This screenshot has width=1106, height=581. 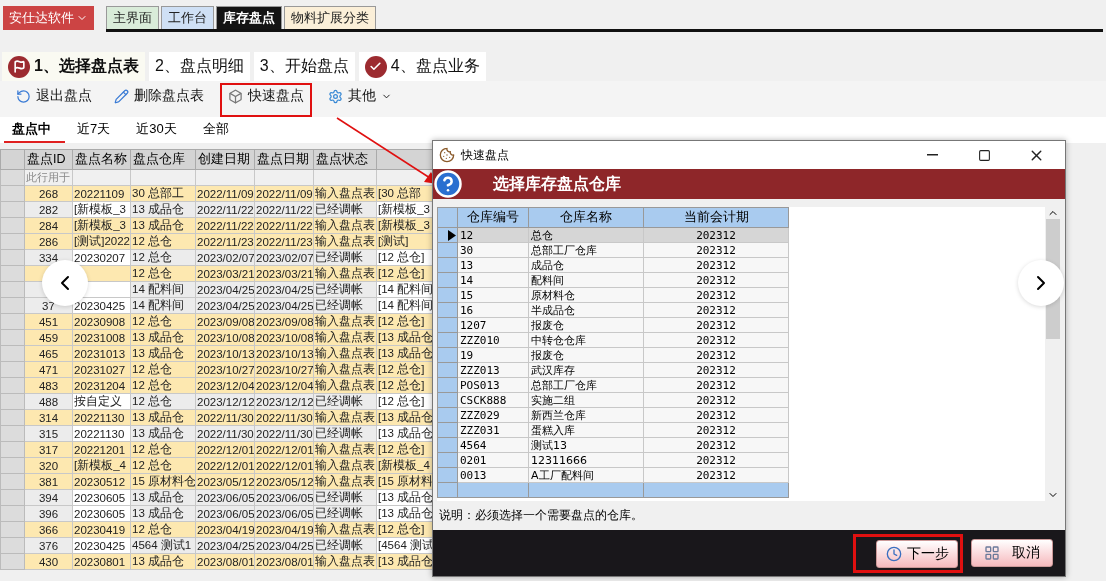 What do you see at coordinates (217, 369) in the screenshot?
I see `table-row: 471 20231027 12 总仓 2023/10/272023/10/27输入盘点表 [12 总仓]` at bounding box center [217, 369].